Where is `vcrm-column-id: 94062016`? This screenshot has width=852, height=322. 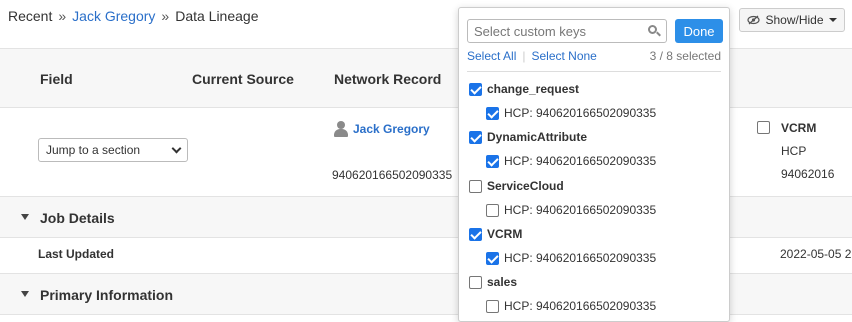
vcrm-column-id: 94062016 is located at coordinates (808, 174).